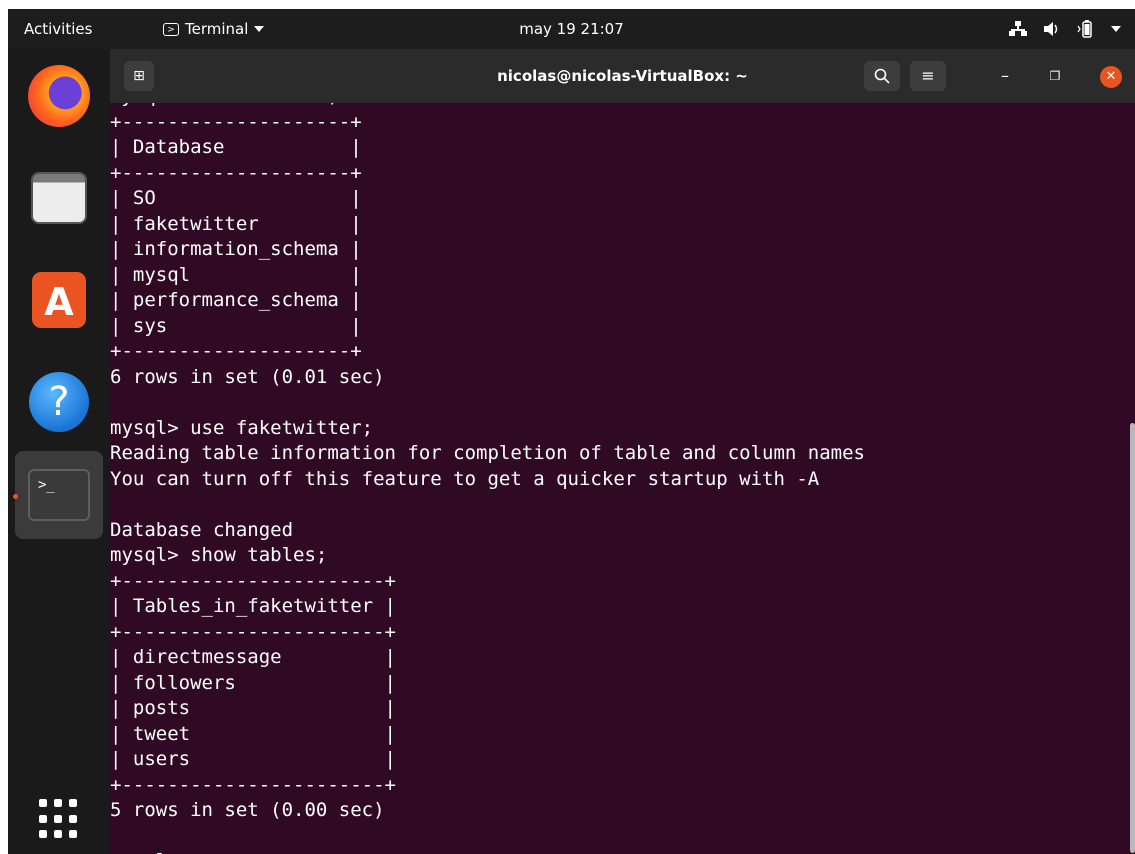 Image resolution: width=1135 pixels, height=854 pixels. Describe the element at coordinates (236, 147) in the screenshot. I see `terminal-line: | Database |` at that location.